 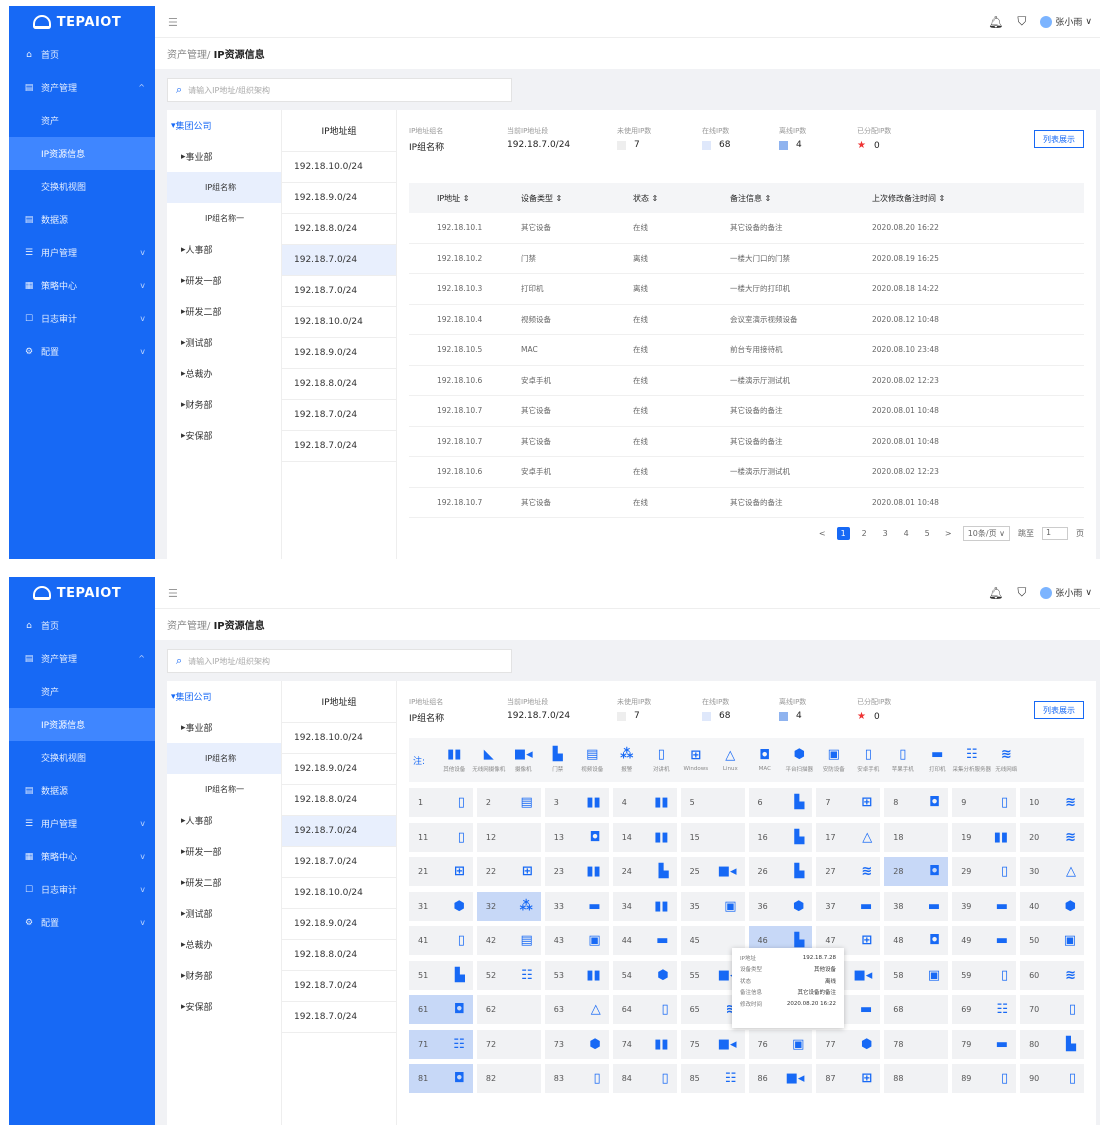 I want to click on ip-cell: 74 ▮▮, so click(x=644, y=1044).